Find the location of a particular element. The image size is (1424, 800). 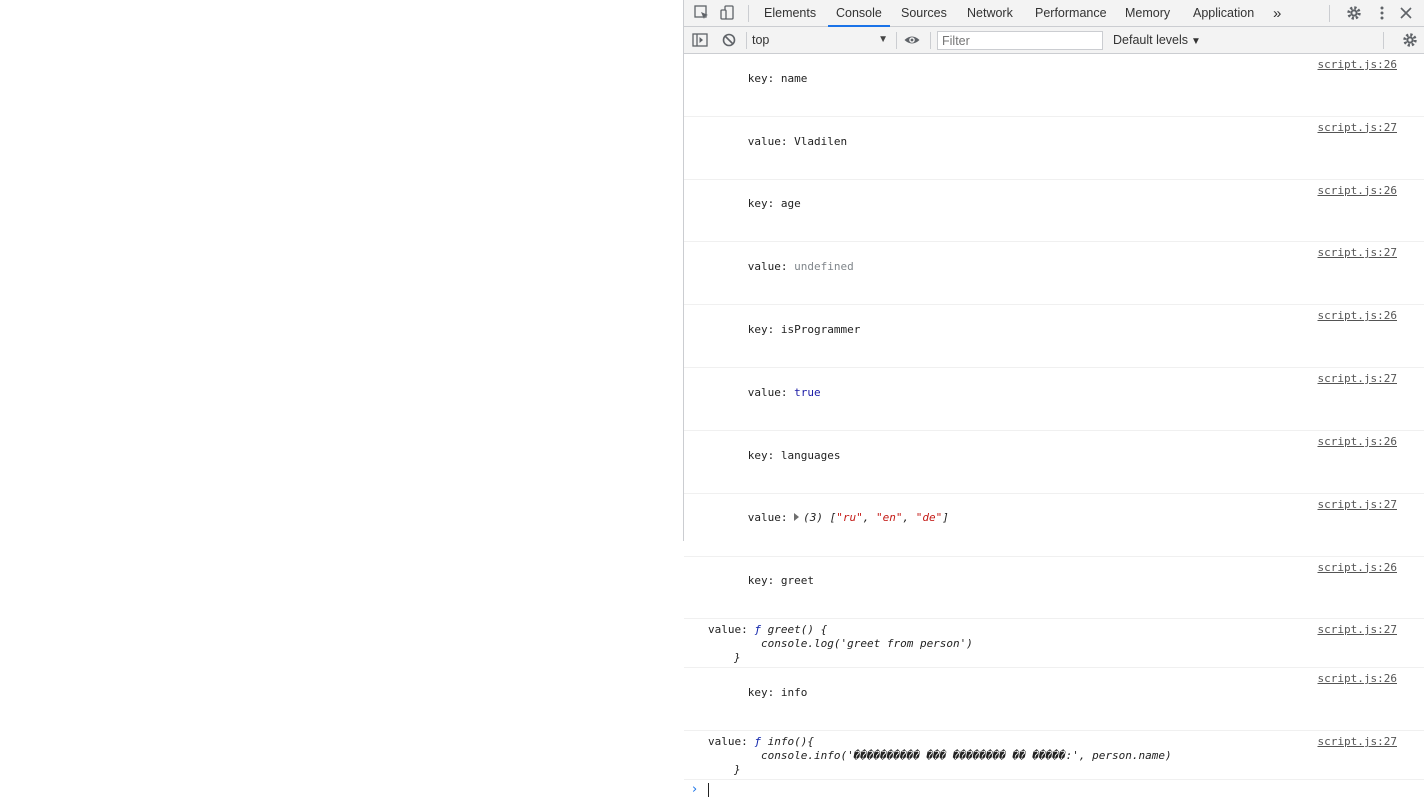

message-text: key: isProgrammer is located at coordinates (804, 329).